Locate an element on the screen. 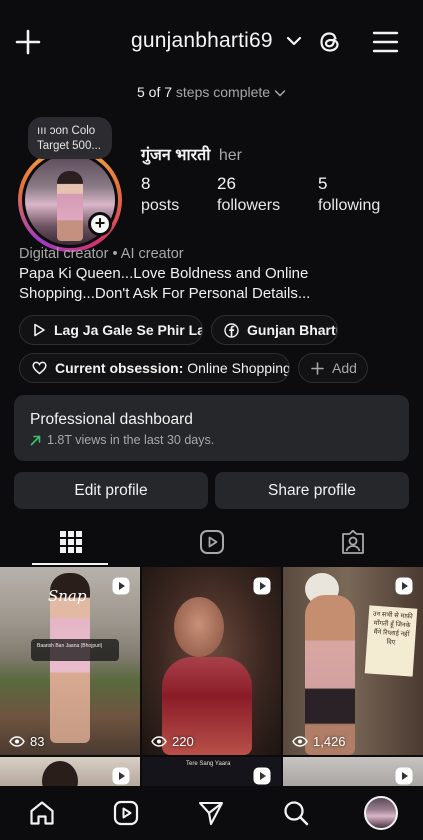 Image resolution: width=423 pixels, height=840 pixels. grid-post: Tere Sang Yaara is located at coordinates (211, 772).